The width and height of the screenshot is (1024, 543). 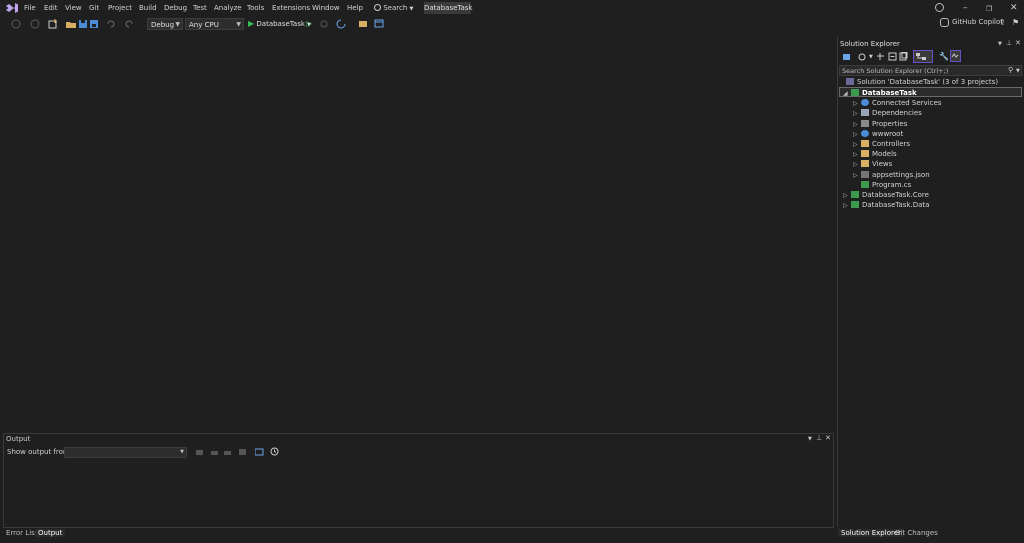 What do you see at coordinates (51, 8) in the screenshot?
I see `menu-edit: Edit` at bounding box center [51, 8].